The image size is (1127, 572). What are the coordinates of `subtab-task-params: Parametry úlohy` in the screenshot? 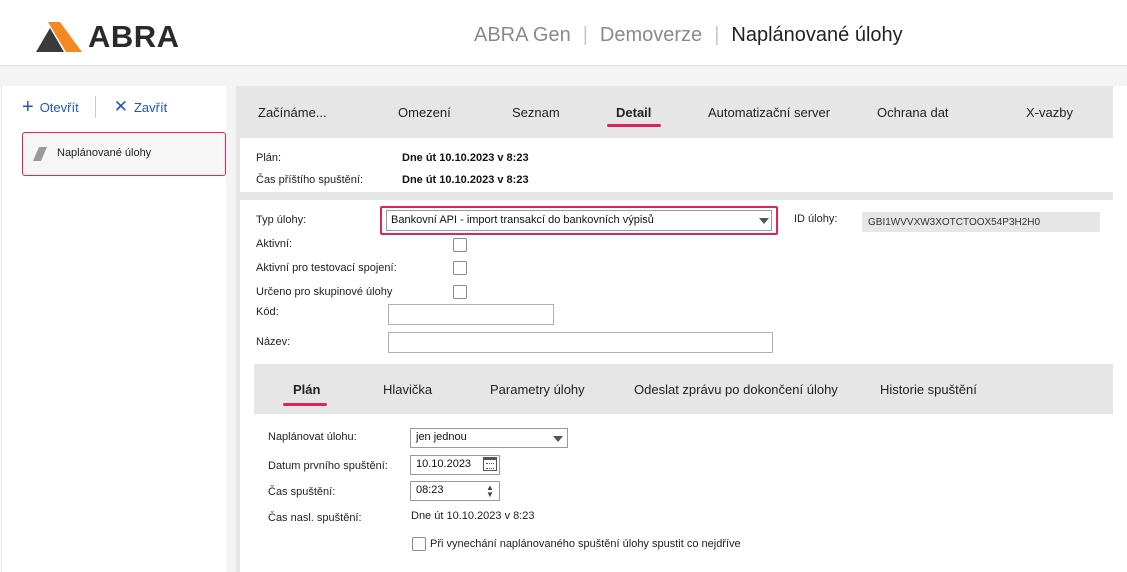 It's located at (537, 389).